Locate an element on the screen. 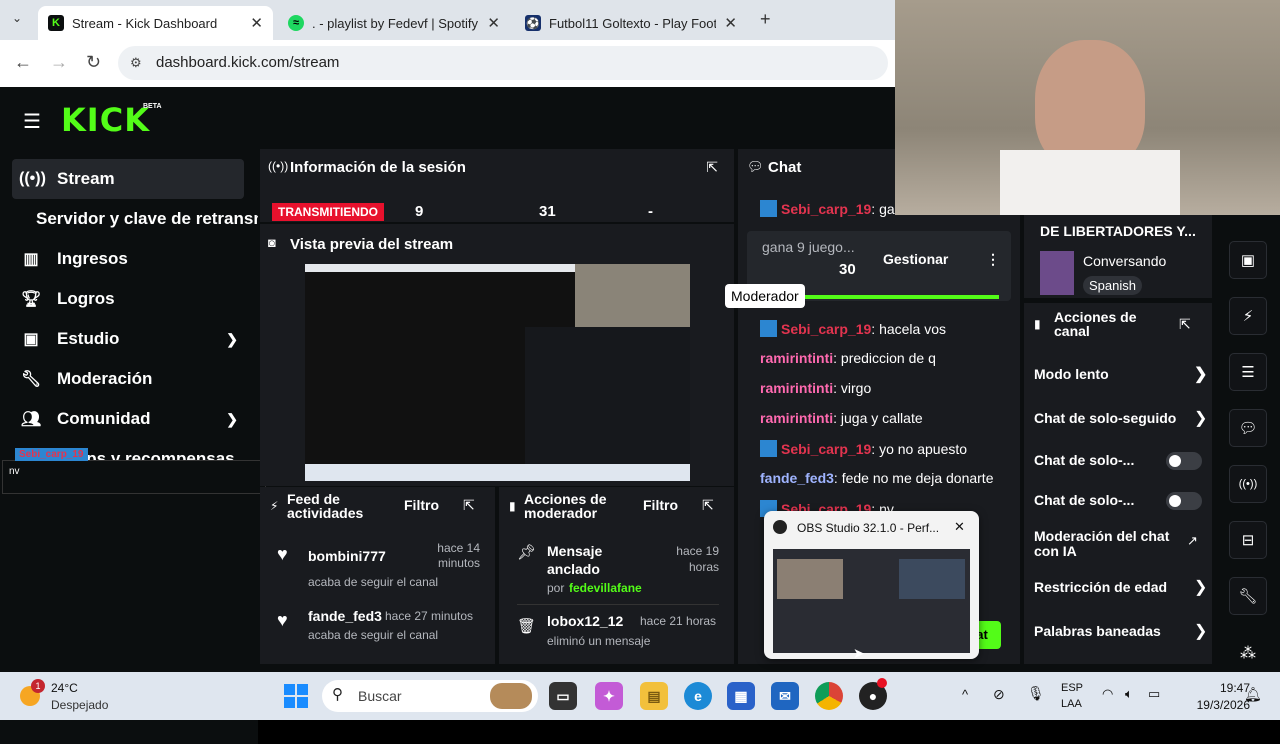 The height and width of the screenshot is (744, 1280). manage-button: Gestionar is located at coordinates (915, 259).